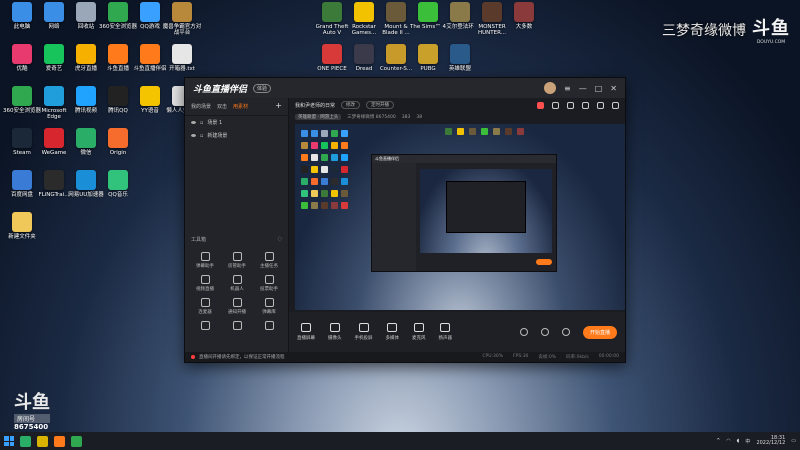 The width and height of the screenshot is (800, 450). Describe the element at coordinates (464, 213) in the screenshot. I see `nested-companion-window: 斗鱼直播伴侣` at that location.